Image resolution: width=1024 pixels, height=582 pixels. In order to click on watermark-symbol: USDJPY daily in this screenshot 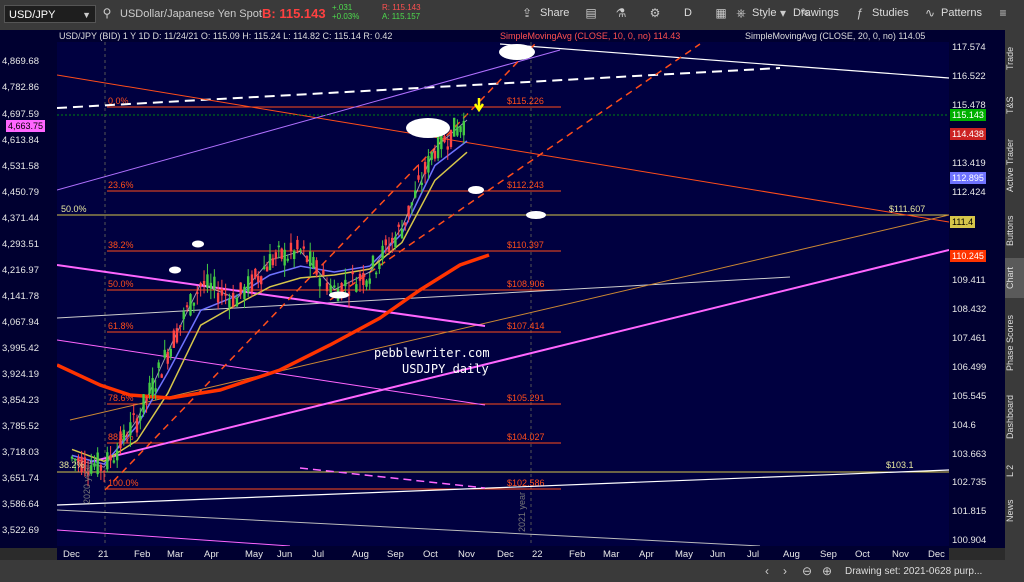, I will do `click(445, 369)`.